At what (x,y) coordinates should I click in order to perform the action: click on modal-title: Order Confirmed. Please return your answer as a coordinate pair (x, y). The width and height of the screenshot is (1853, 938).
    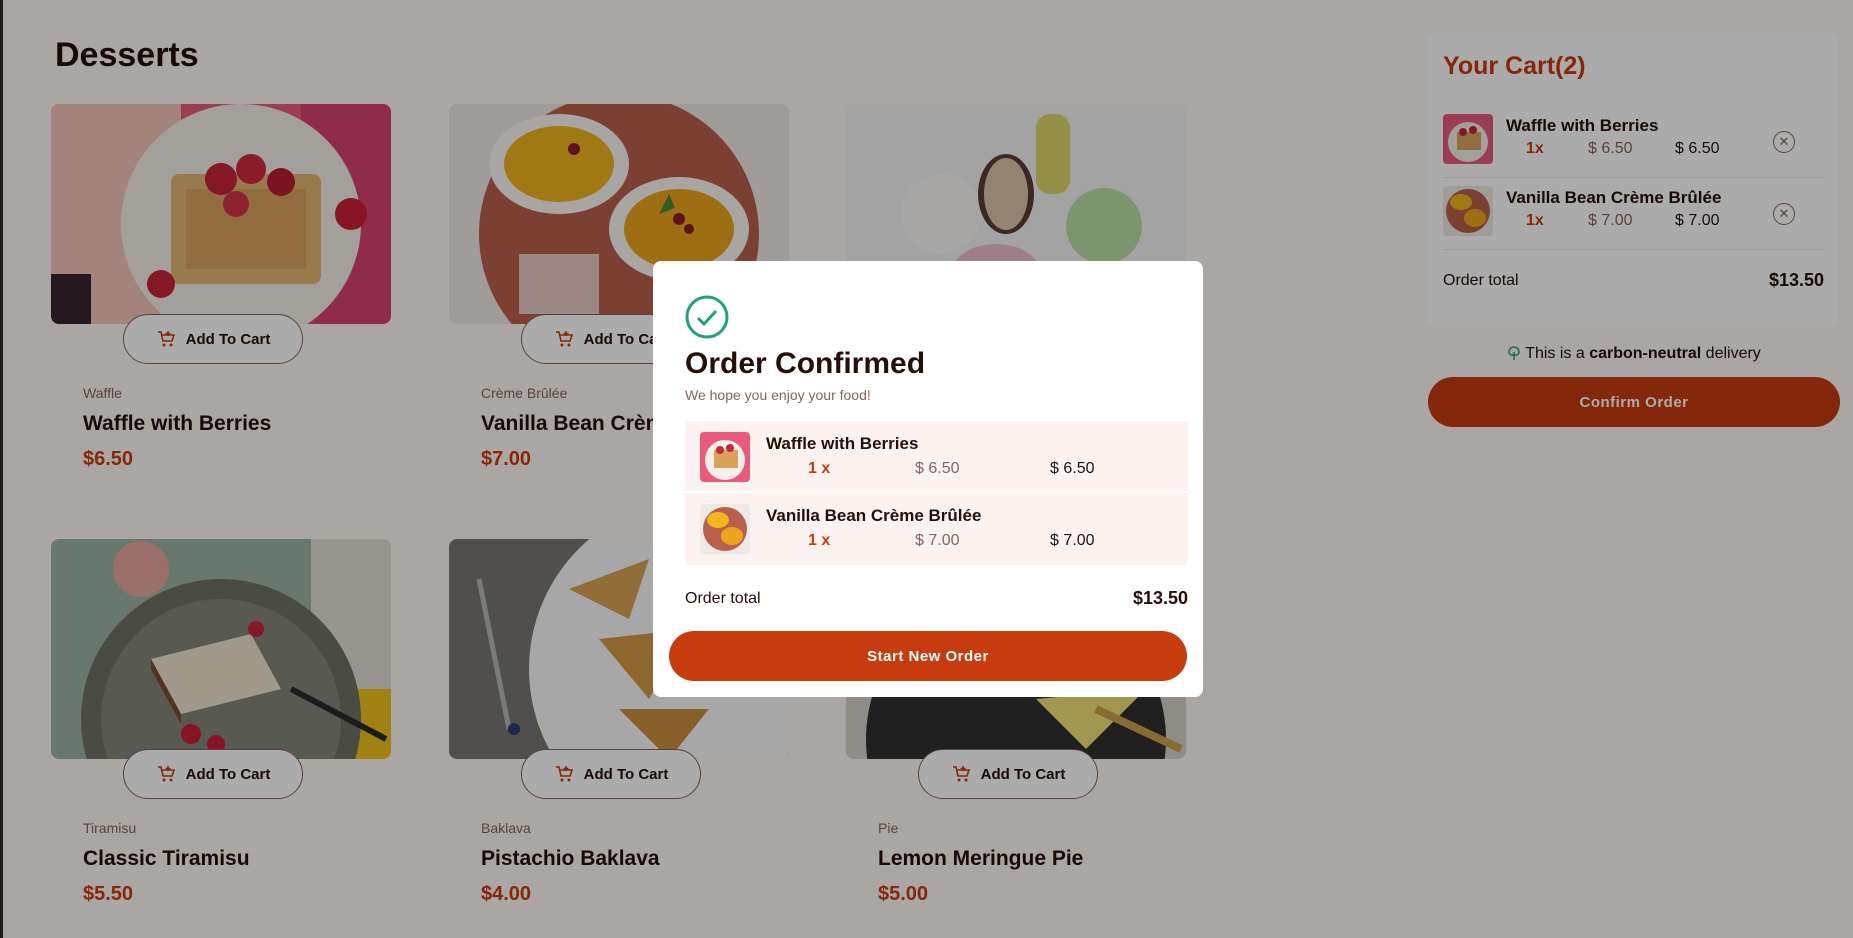
    Looking at the image, I should click on (805, 363).